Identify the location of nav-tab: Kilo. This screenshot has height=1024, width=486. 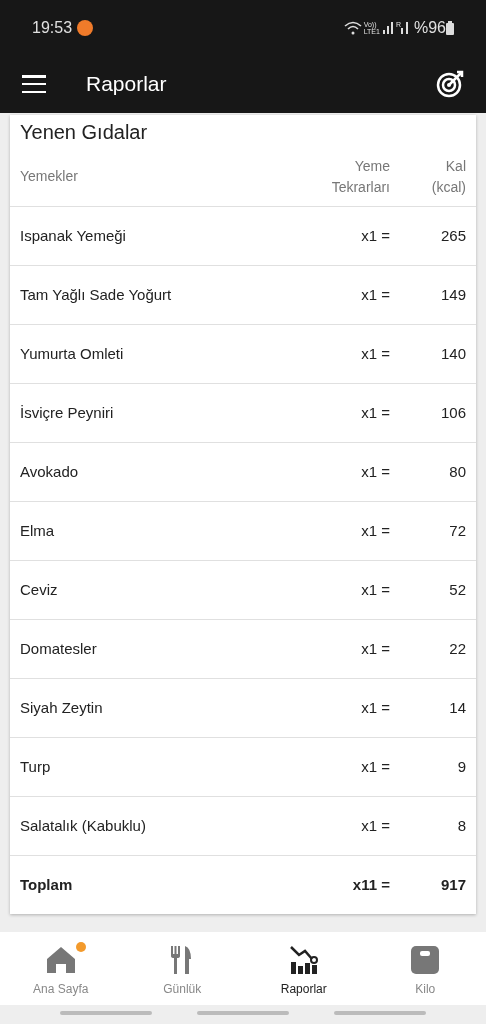
(425, 968).